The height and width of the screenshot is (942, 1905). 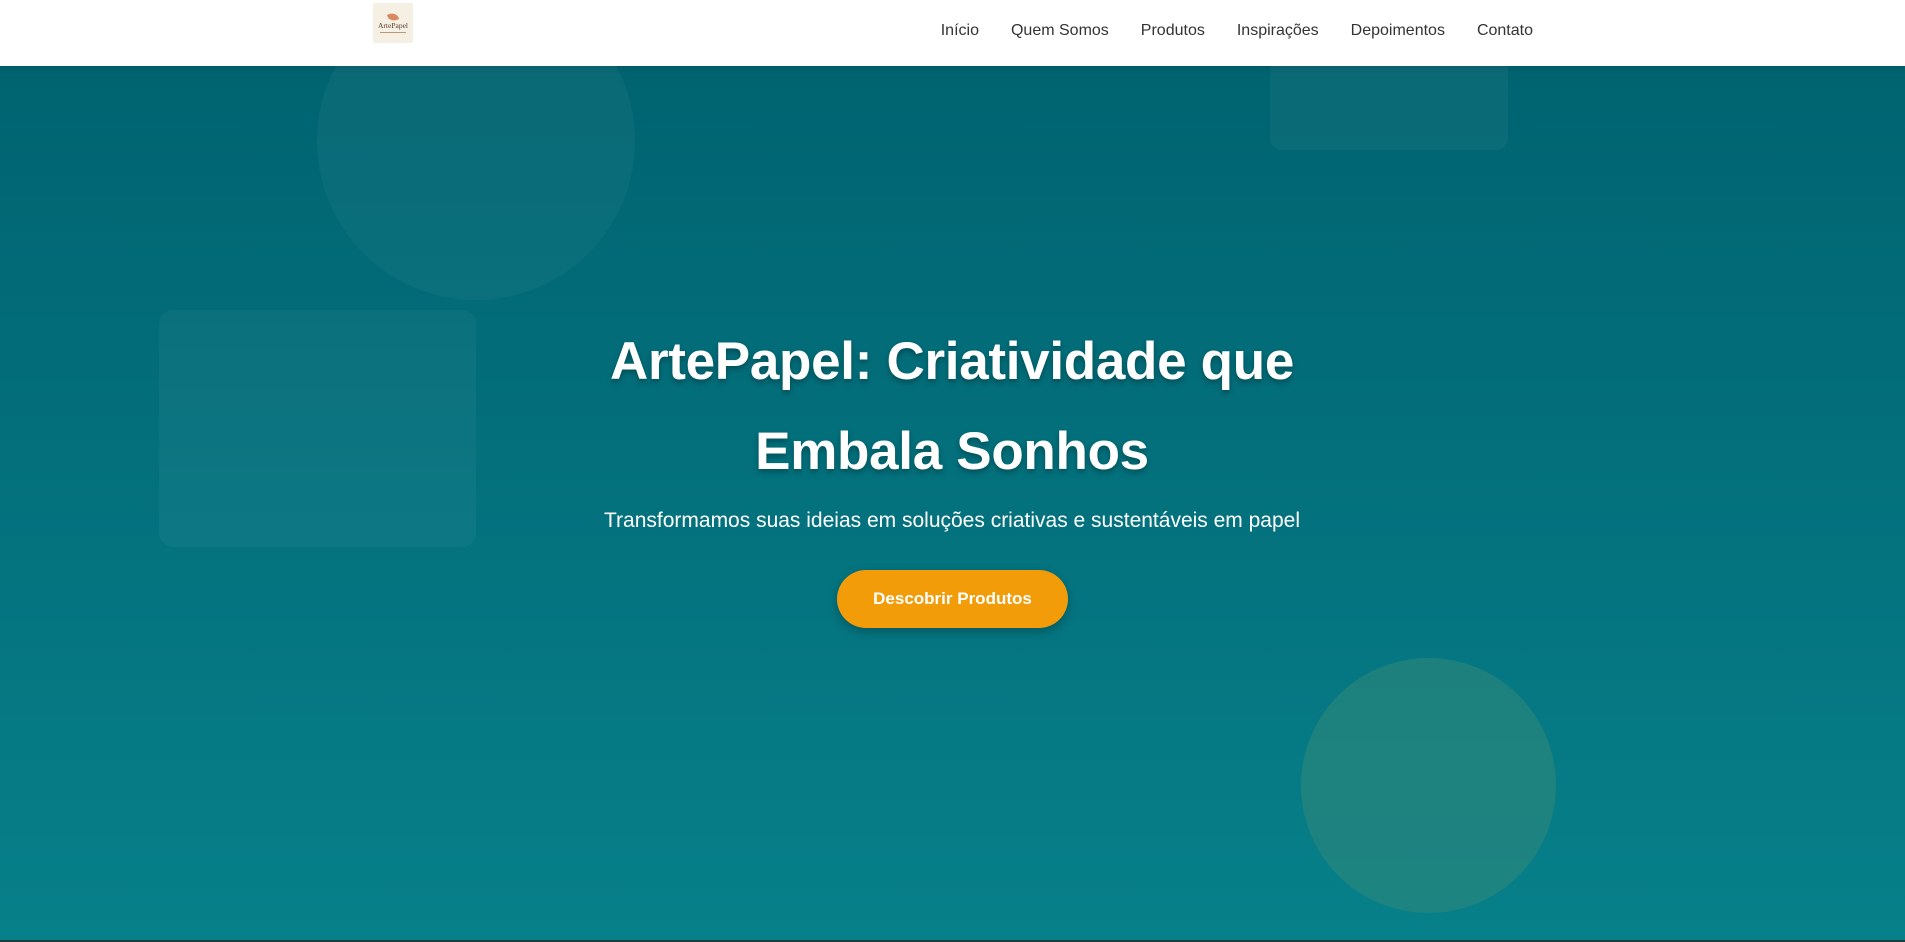 What do you see at coordinates (1173, 31) in the screenshot?
I see `nav-link-produtos: Produtos` at bounding box center [1173, 31].